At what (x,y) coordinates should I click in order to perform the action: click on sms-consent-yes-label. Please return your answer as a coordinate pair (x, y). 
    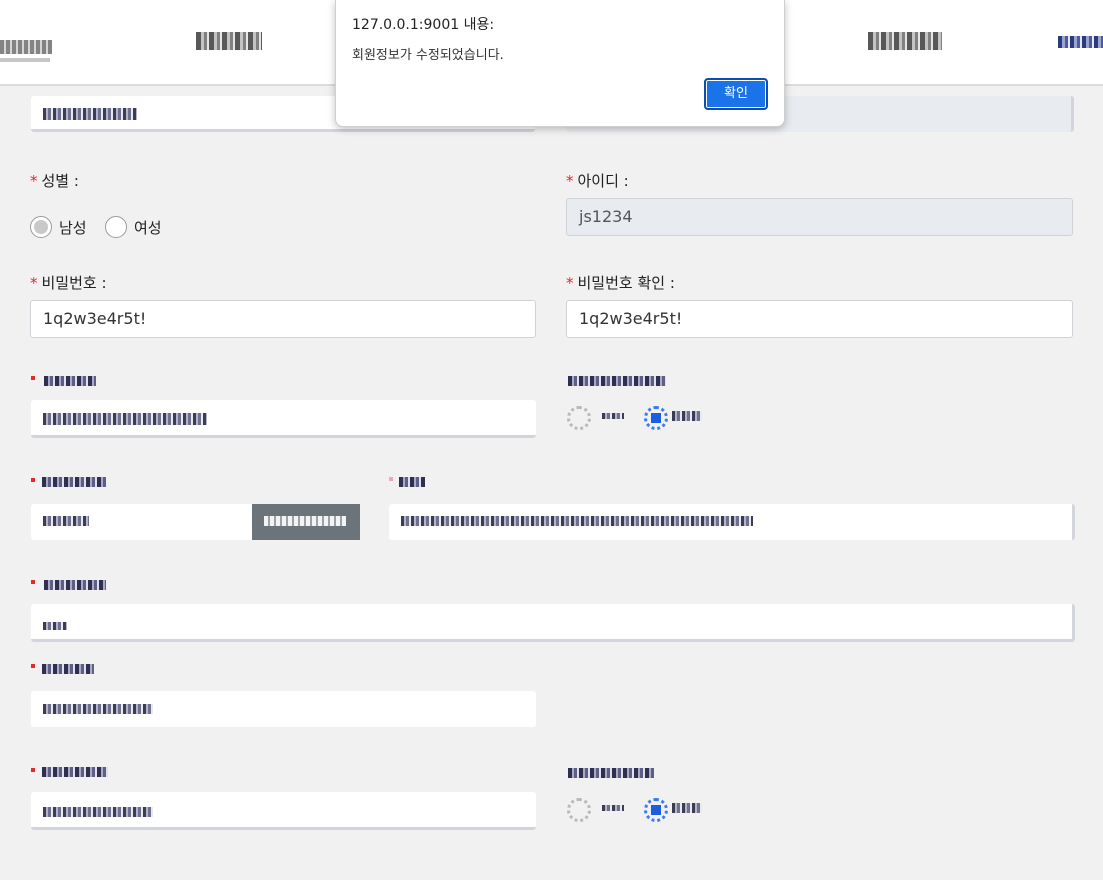
    Looking at the image, I should click on (687, 808).